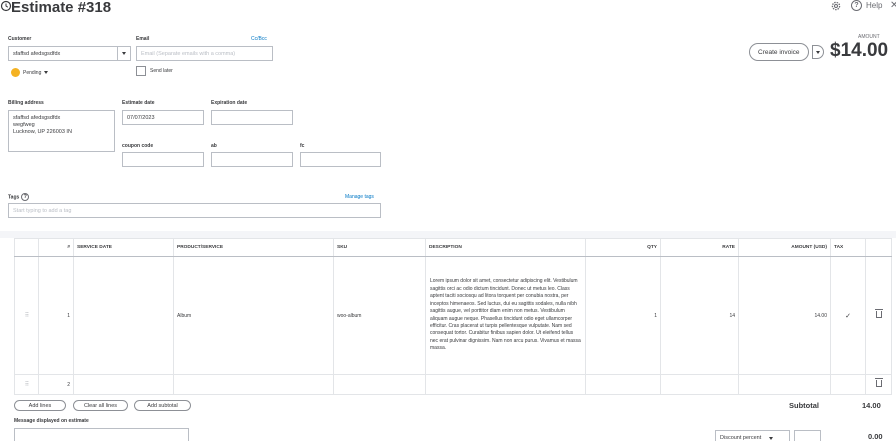 This screenshot has width=896, height=441. Describe the element at coordinates (15, 72) in the screenshot. I see `pending-icon` at that location.